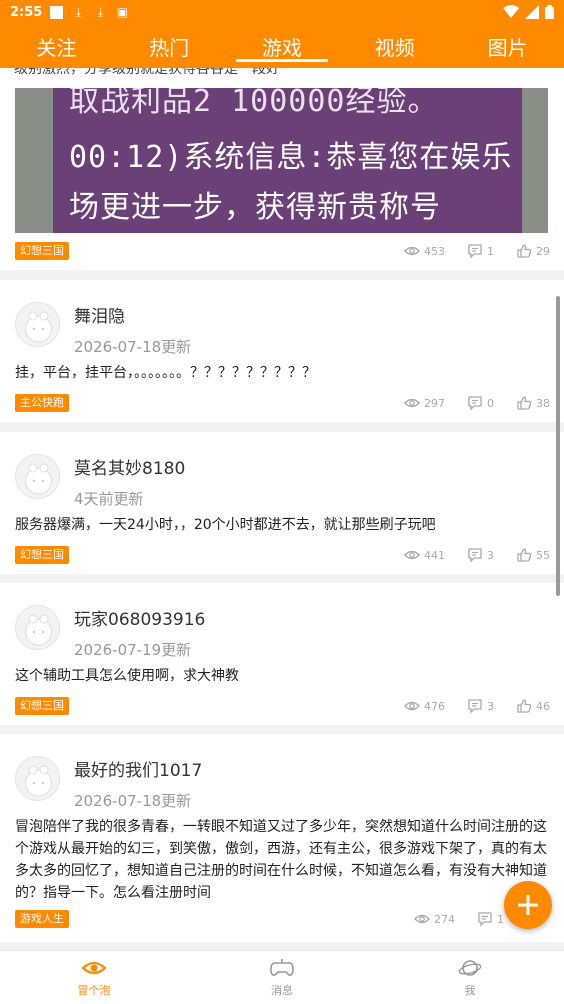 The width and height of the screenshot is (564, 1004). I want to click on views-stat: 453, so click(424, 251).